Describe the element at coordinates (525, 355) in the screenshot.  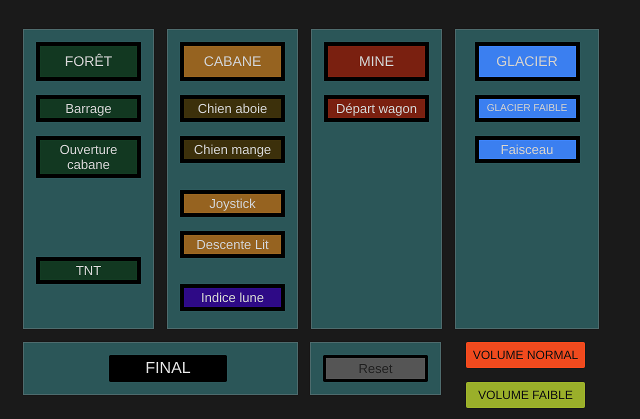
I see `volume-button: VOLUME NORMAL` at that location.